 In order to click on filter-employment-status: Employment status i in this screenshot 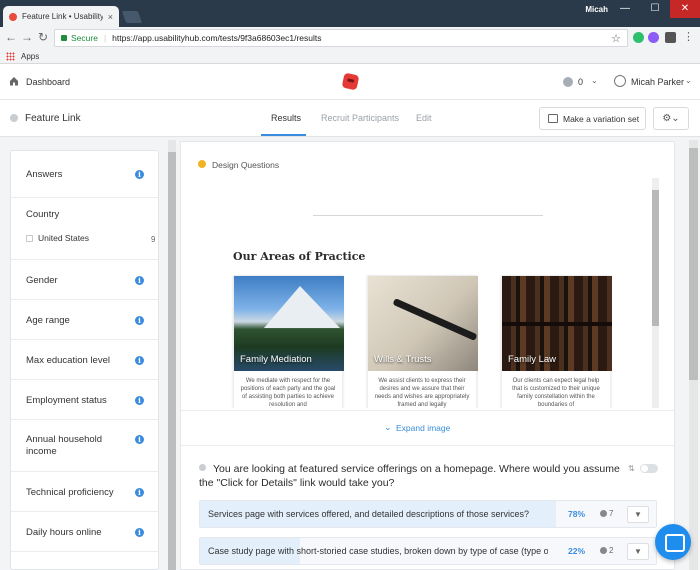, I will do `click(84, 400)`.